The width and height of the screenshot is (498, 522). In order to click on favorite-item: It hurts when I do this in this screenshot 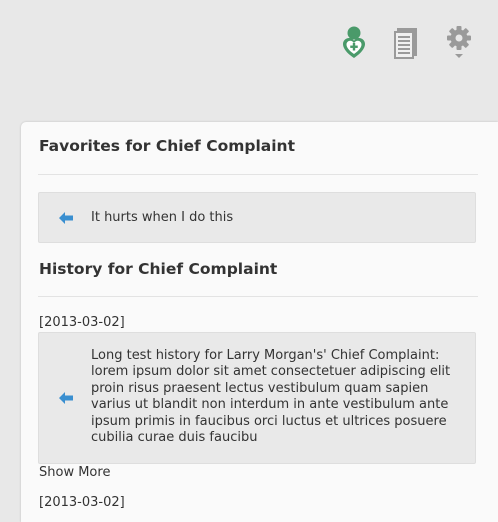, I will do `click(257, 217)`.